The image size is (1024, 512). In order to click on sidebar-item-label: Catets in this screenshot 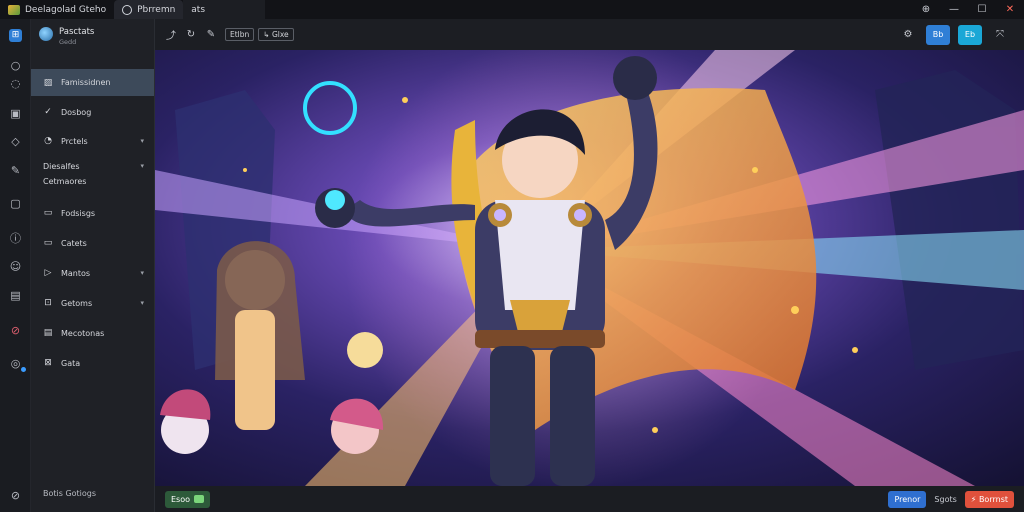, I will do `click(74, 243)`.